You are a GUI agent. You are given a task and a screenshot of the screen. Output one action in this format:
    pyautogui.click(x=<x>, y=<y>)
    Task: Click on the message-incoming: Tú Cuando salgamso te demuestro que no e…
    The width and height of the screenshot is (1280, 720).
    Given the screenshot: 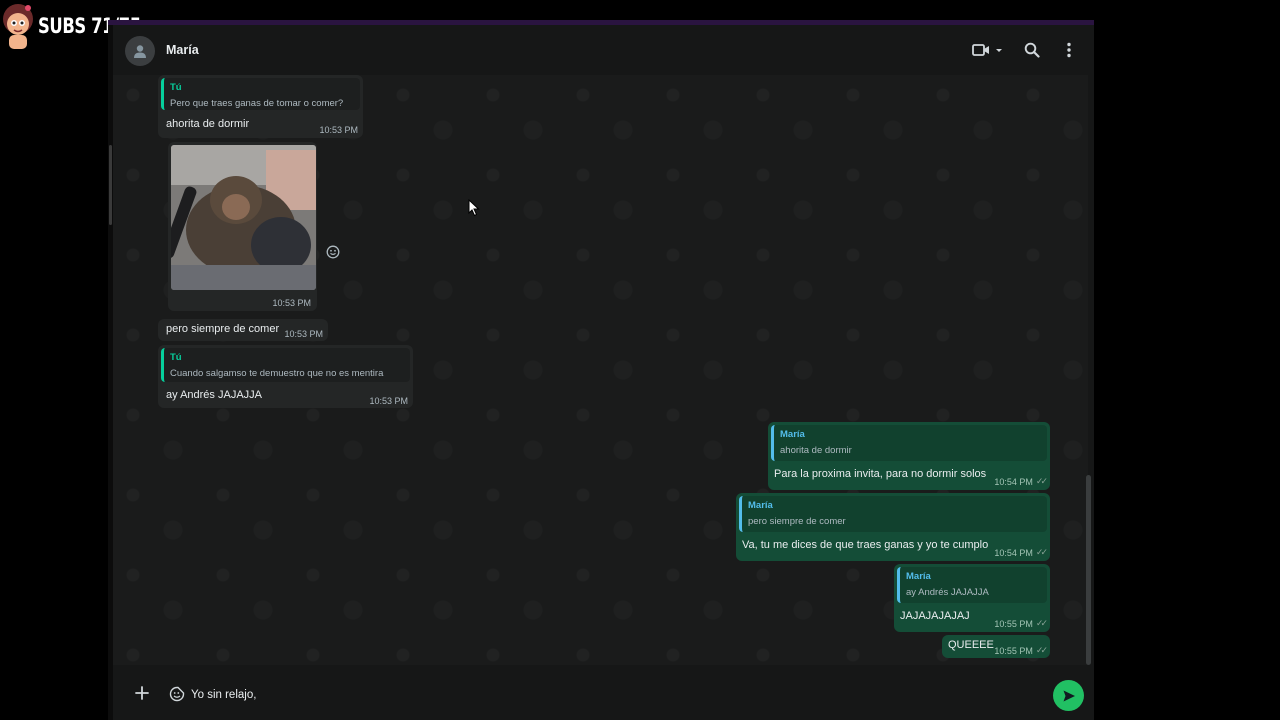 What is the action you would take?
    pyautogui.click(x=285, y=376)
    